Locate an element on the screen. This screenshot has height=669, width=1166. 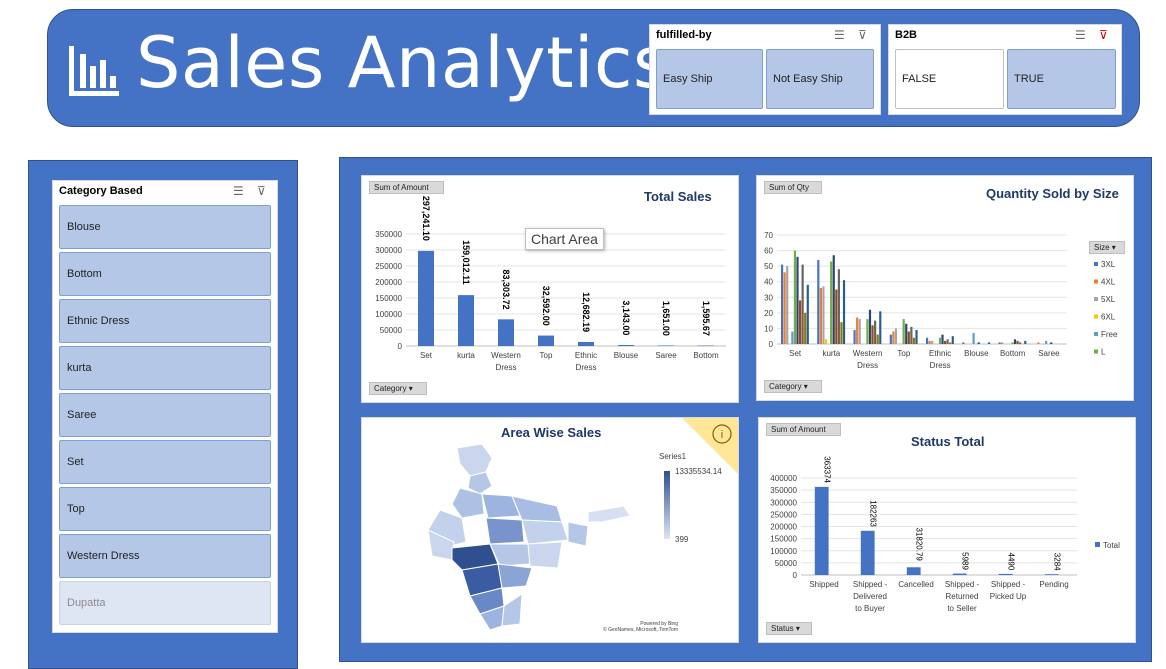
slicer-fulfilled-by: fulfilled-by ☰ ⊽ Easy Ship Not Easy Ship is located at coordinates (765, 69).